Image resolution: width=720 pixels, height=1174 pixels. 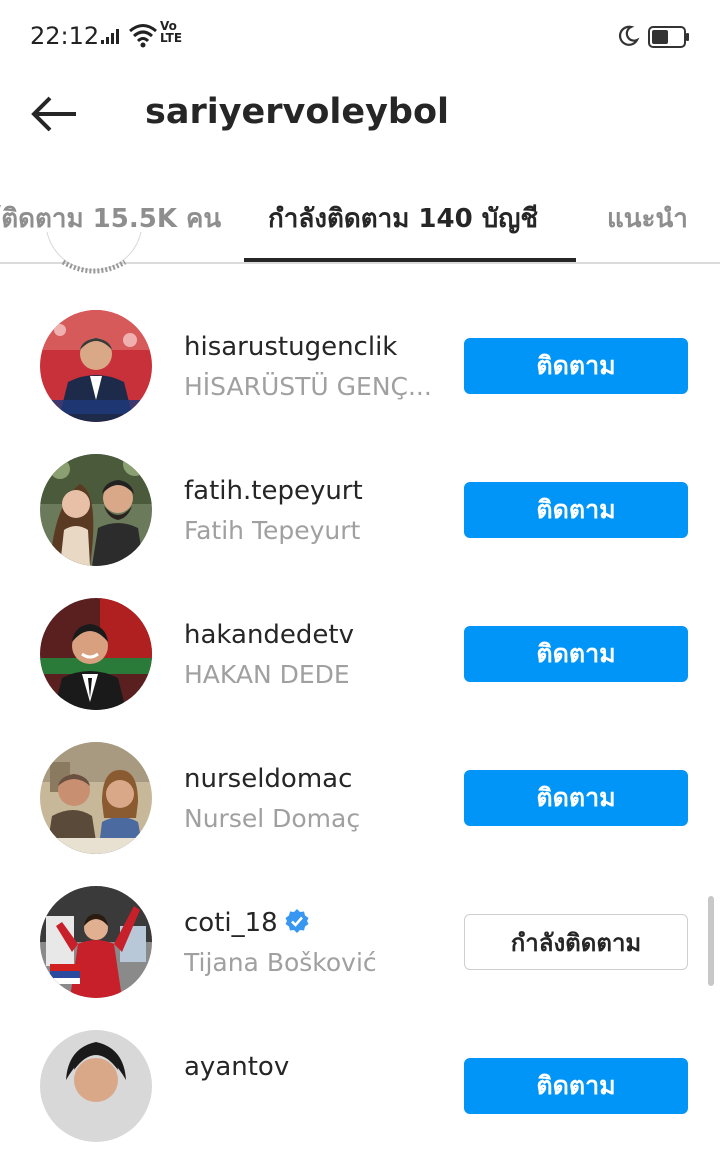 What do you see at coordinates (272, 530) in the screenshot?
I see `full-name: Fatih Tepeyurt` at bounding box center [272, 530].